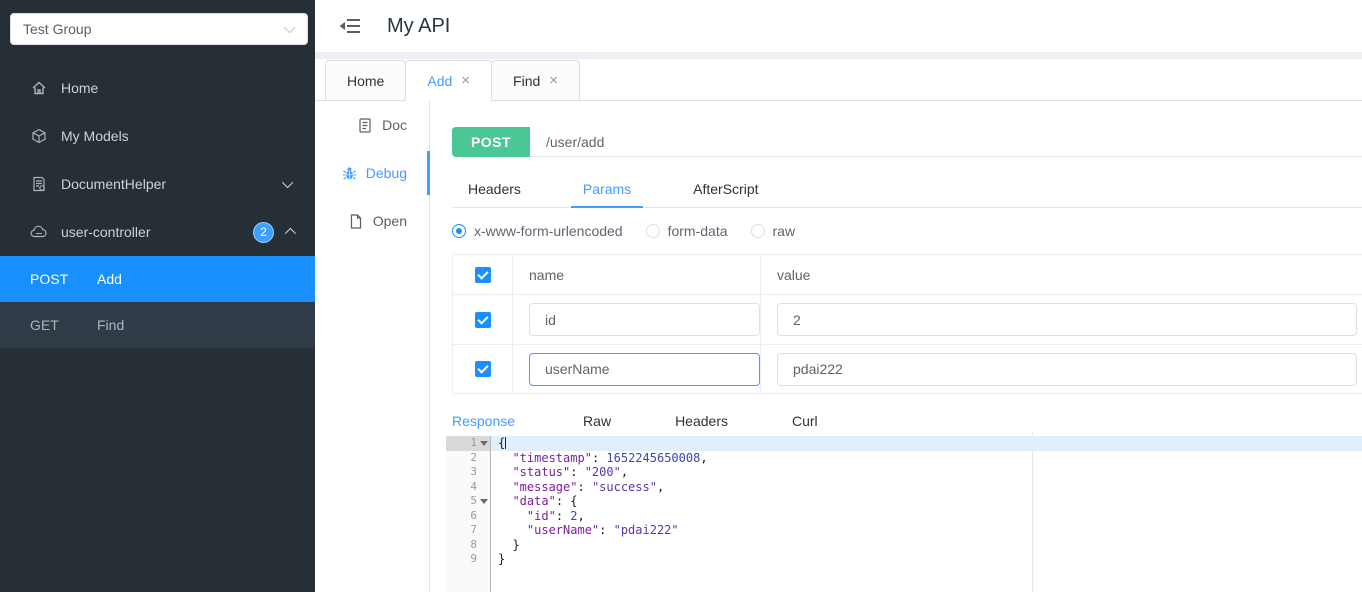 The image size is (1362, 592). What do you see at coordinates (157, 232) in the screenshot?
I see `sidebar-item-user-controller: user-controller 2` at bounding box center [157, 232].